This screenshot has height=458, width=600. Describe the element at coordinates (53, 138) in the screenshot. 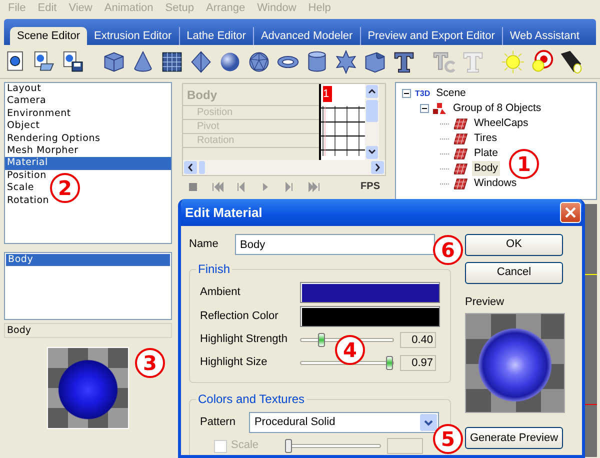

I see `property-item: Rendering Options` at that location.